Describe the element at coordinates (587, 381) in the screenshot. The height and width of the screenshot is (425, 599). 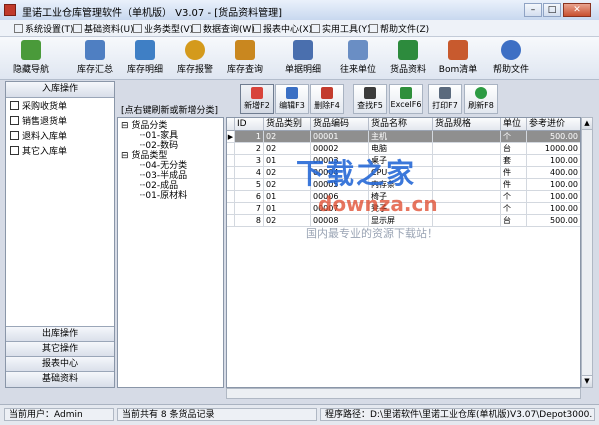
I see `scroll-down-icon: ▼` at that location.